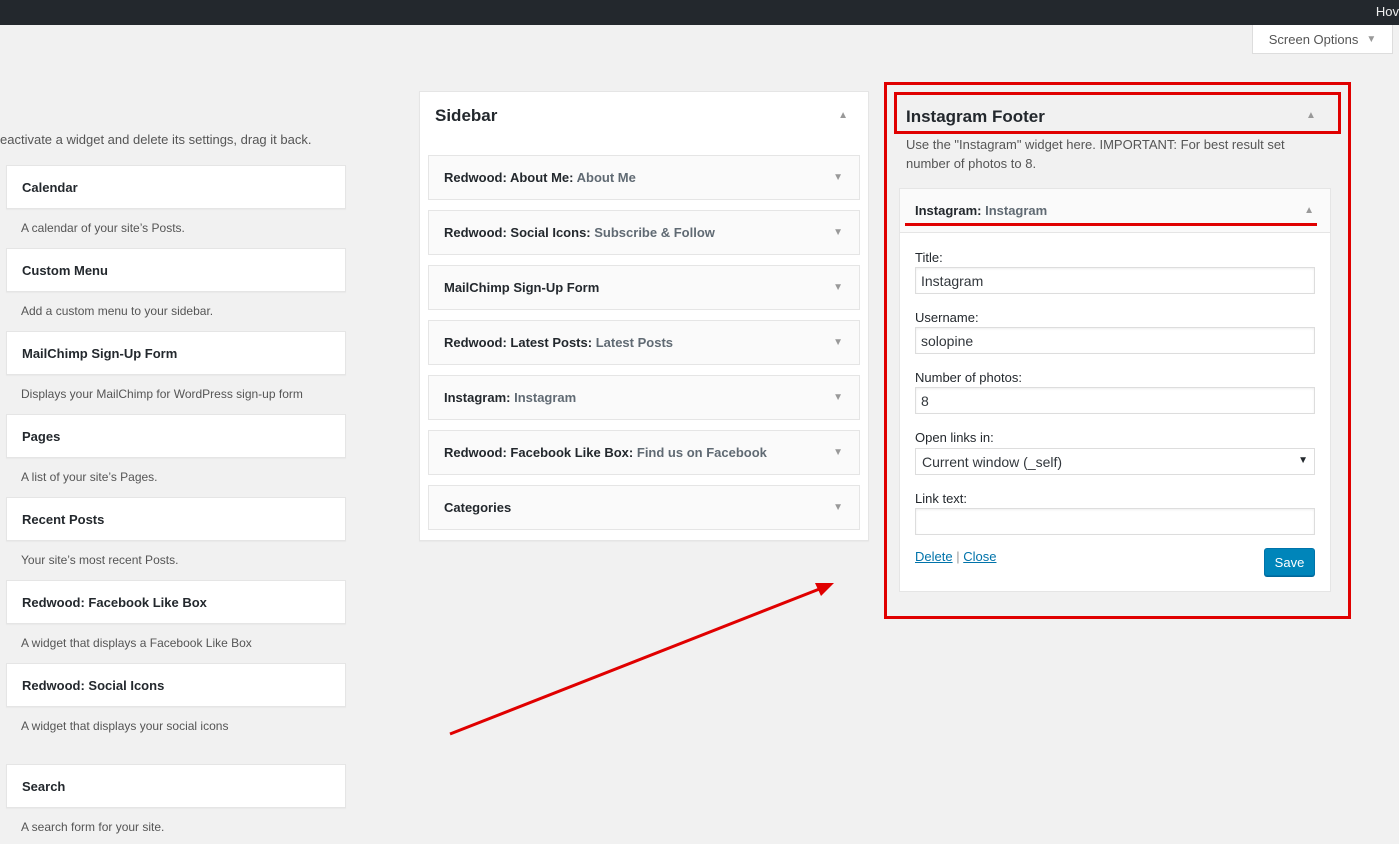 The height and width of the screenshot is (844, 1399). What do you see at coordinates (654, 232) in the screenshot?
I see `widget-subtitle: Subscribe & Follow` at bounding box center [654, 232].